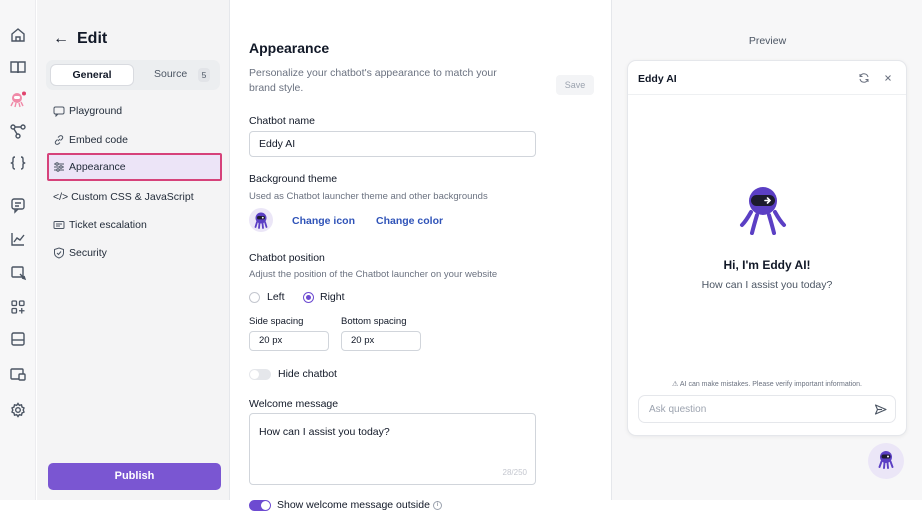 Image resolution: width=922 pixels, height=530 pixels. I want to click on icon-rail, so click(18, 250).